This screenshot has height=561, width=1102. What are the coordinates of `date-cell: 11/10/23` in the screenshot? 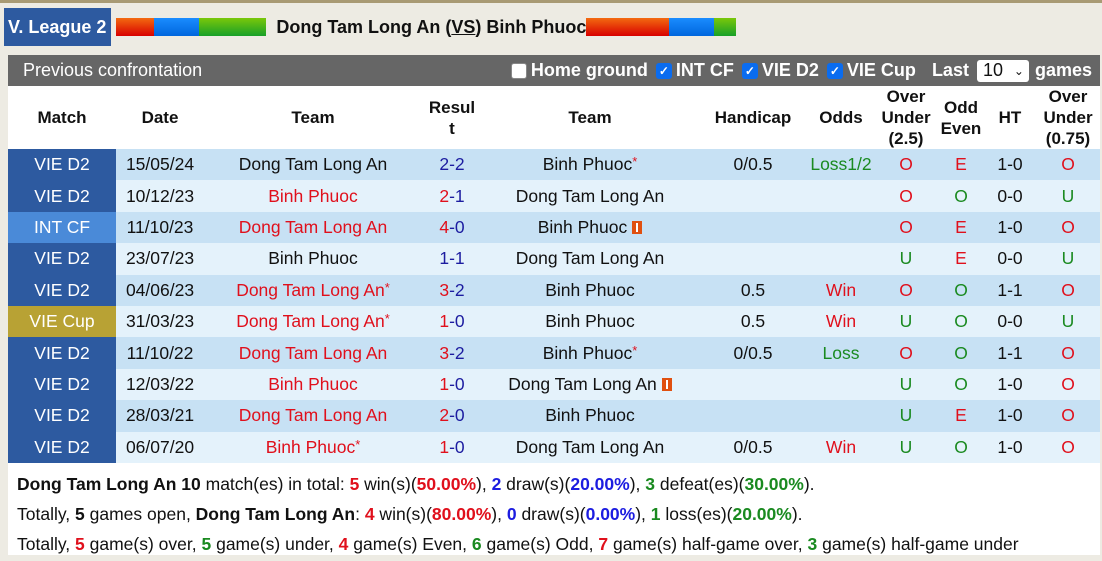 It's located at (160, 227).